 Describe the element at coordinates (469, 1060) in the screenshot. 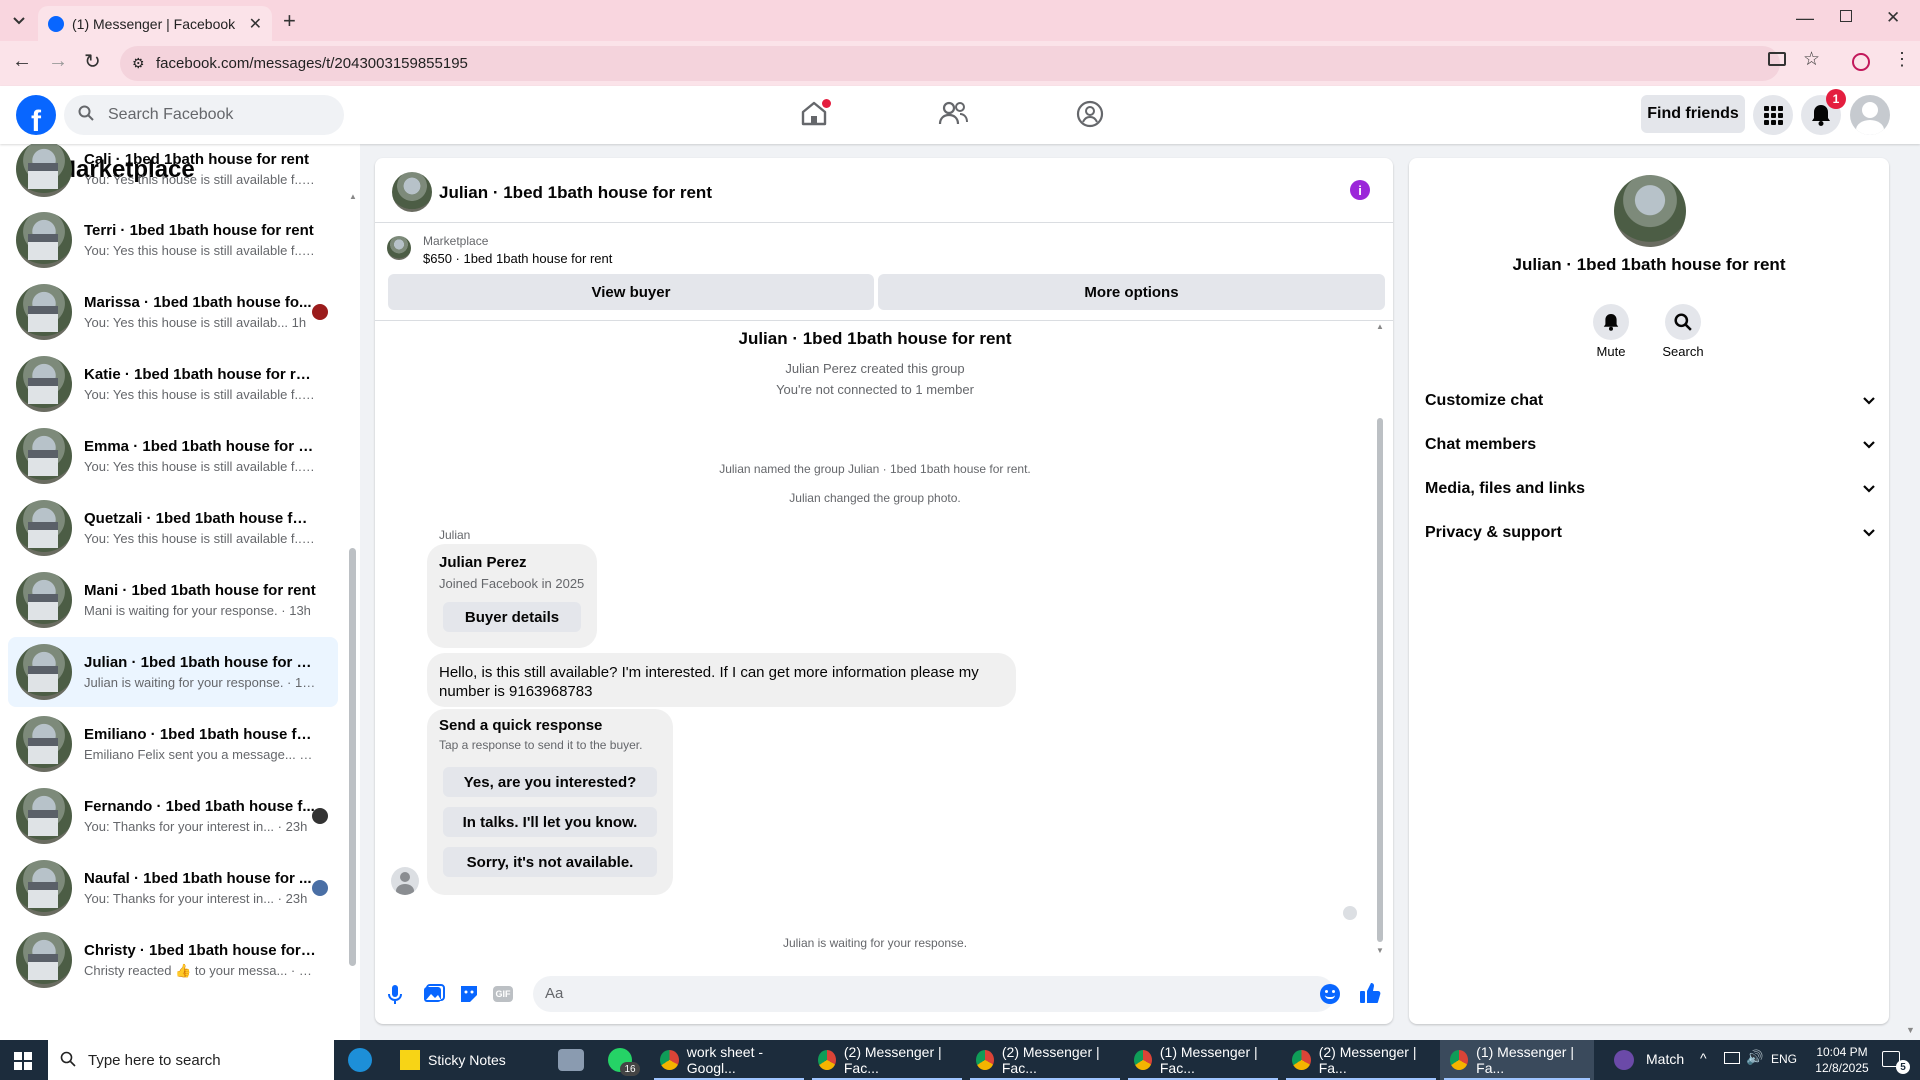

I see `taskbar-sticky-notes: Sticky Notes` at that location.